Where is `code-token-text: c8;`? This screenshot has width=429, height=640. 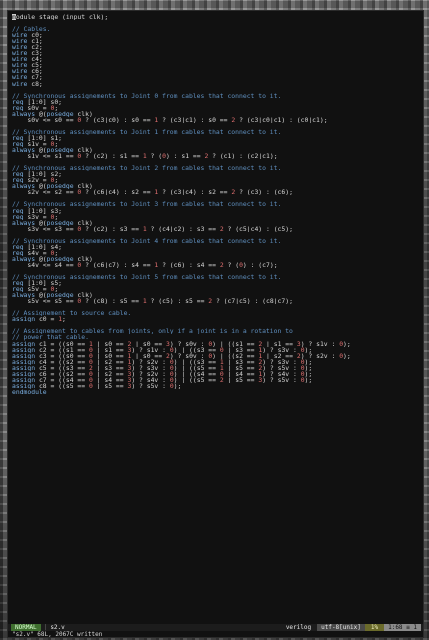 code-token-text: c8; is located at coordinates (35, 83).